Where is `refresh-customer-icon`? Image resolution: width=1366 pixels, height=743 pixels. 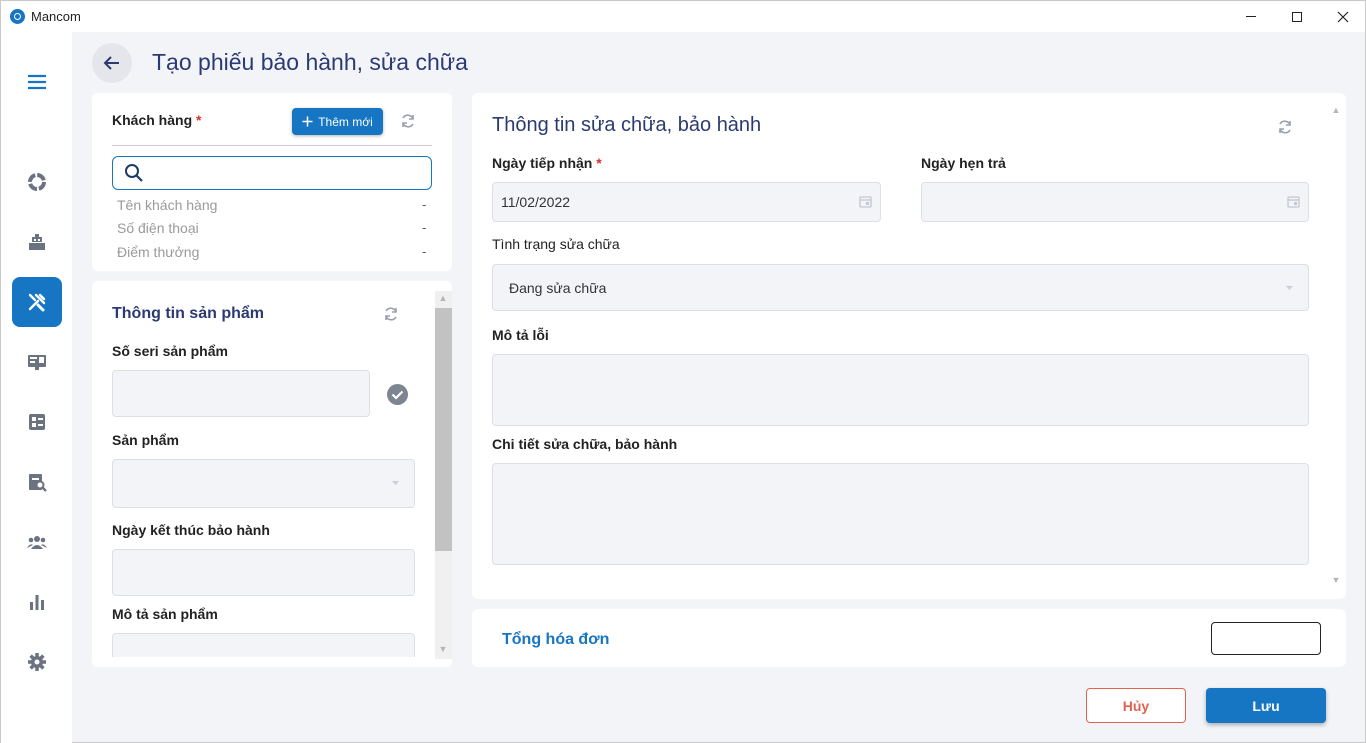 refresh-customer-icon is located at coordinates (408, 121).